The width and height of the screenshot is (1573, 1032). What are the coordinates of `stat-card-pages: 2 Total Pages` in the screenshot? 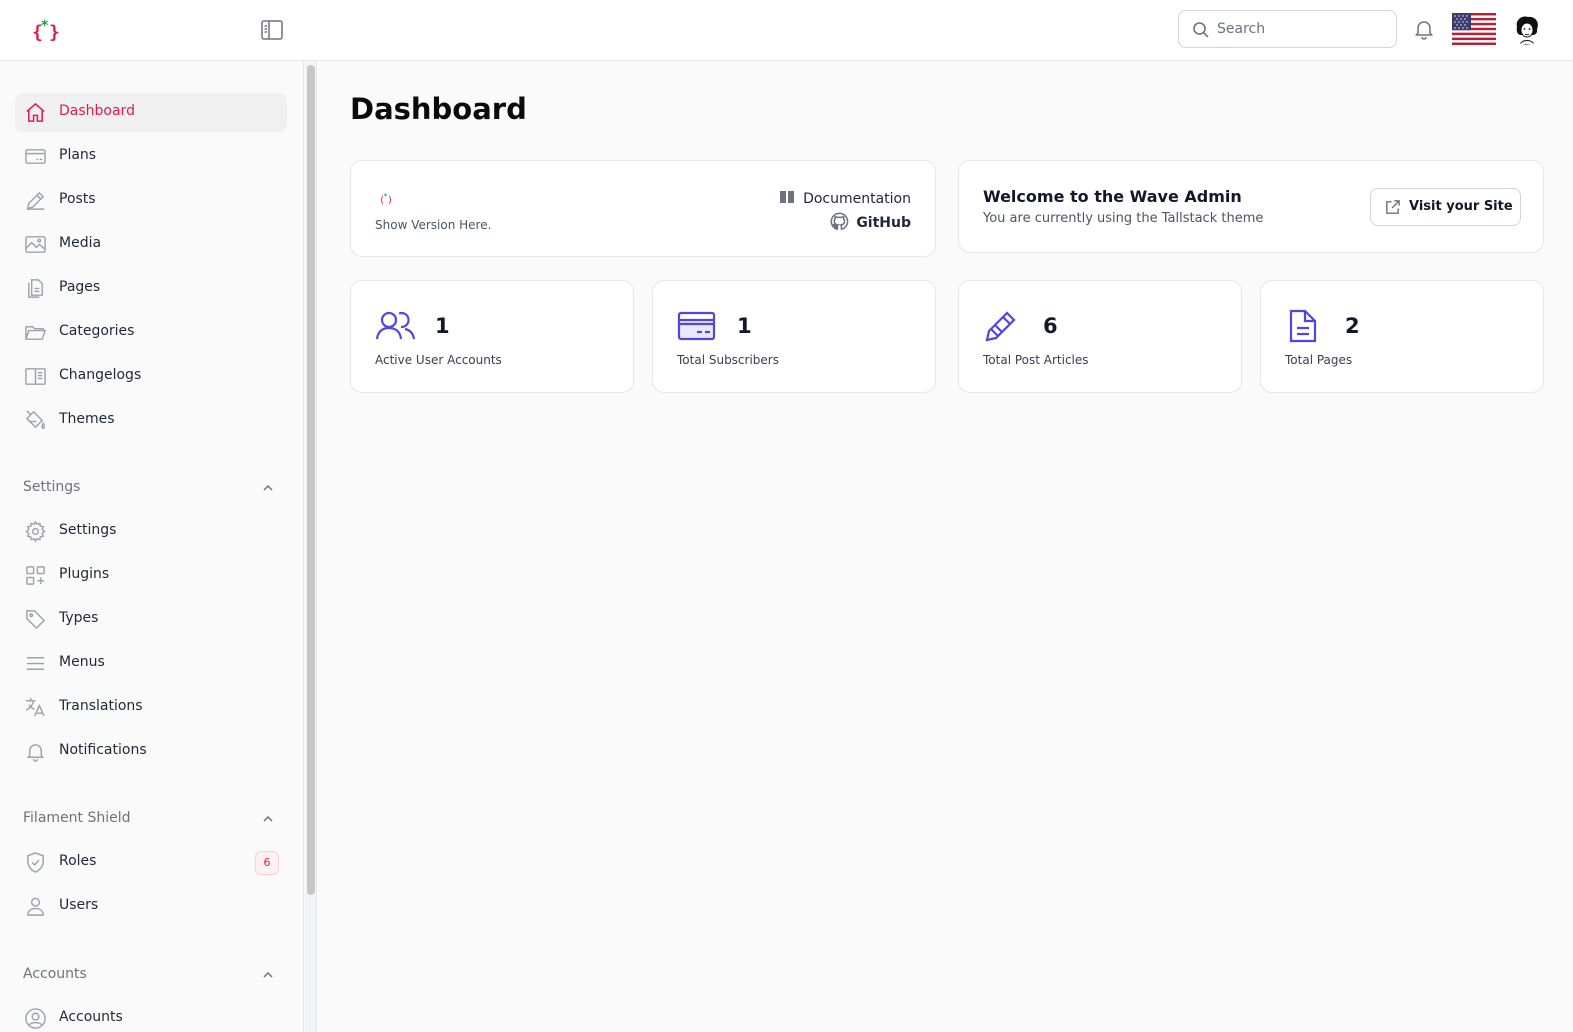 It's located at (1402, 336).